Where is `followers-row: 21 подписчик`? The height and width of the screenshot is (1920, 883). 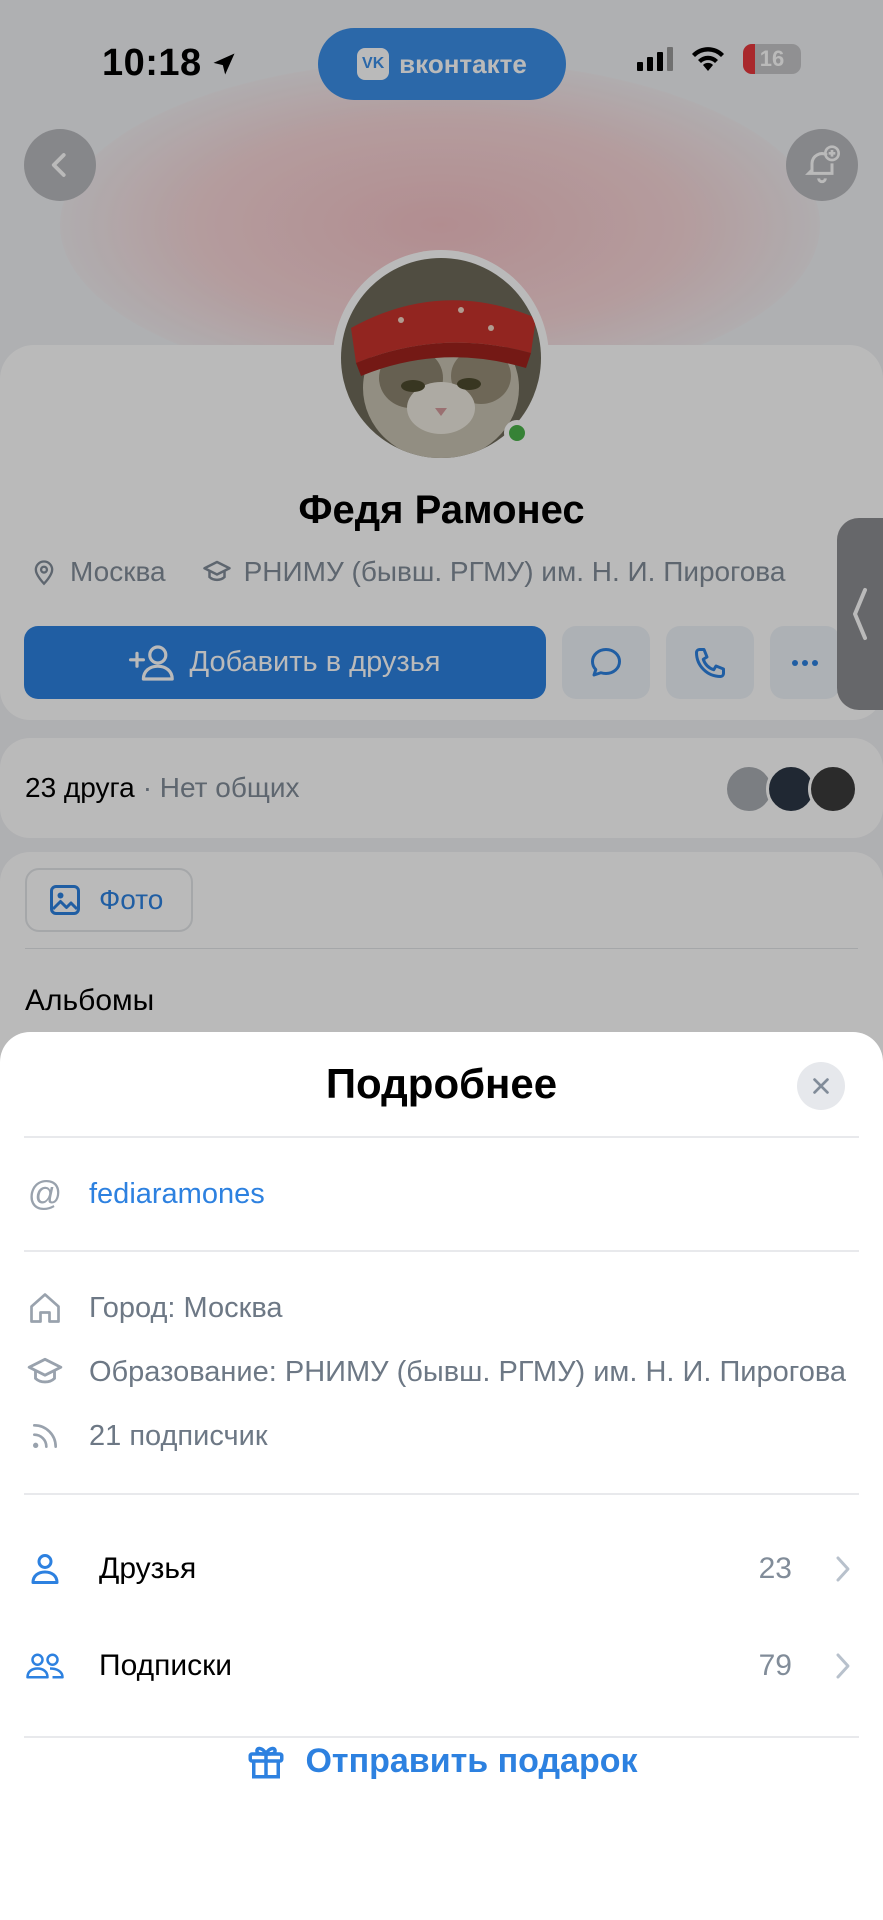 followers-row: 21 подписчик is located at coordinates (441, 1436).